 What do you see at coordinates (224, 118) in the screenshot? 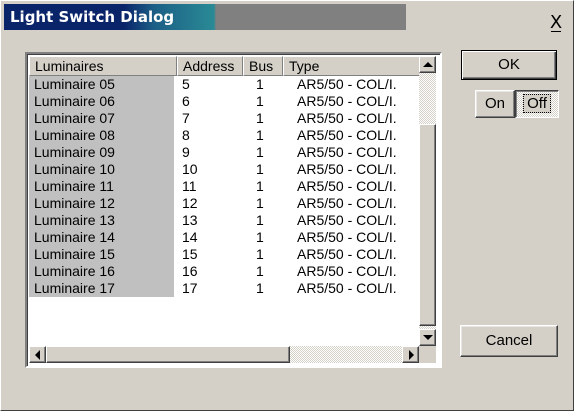
I see `table-row: Luminaire 07 7 1 AR5/50 - COL/I.` at bounding box center [224, 118].